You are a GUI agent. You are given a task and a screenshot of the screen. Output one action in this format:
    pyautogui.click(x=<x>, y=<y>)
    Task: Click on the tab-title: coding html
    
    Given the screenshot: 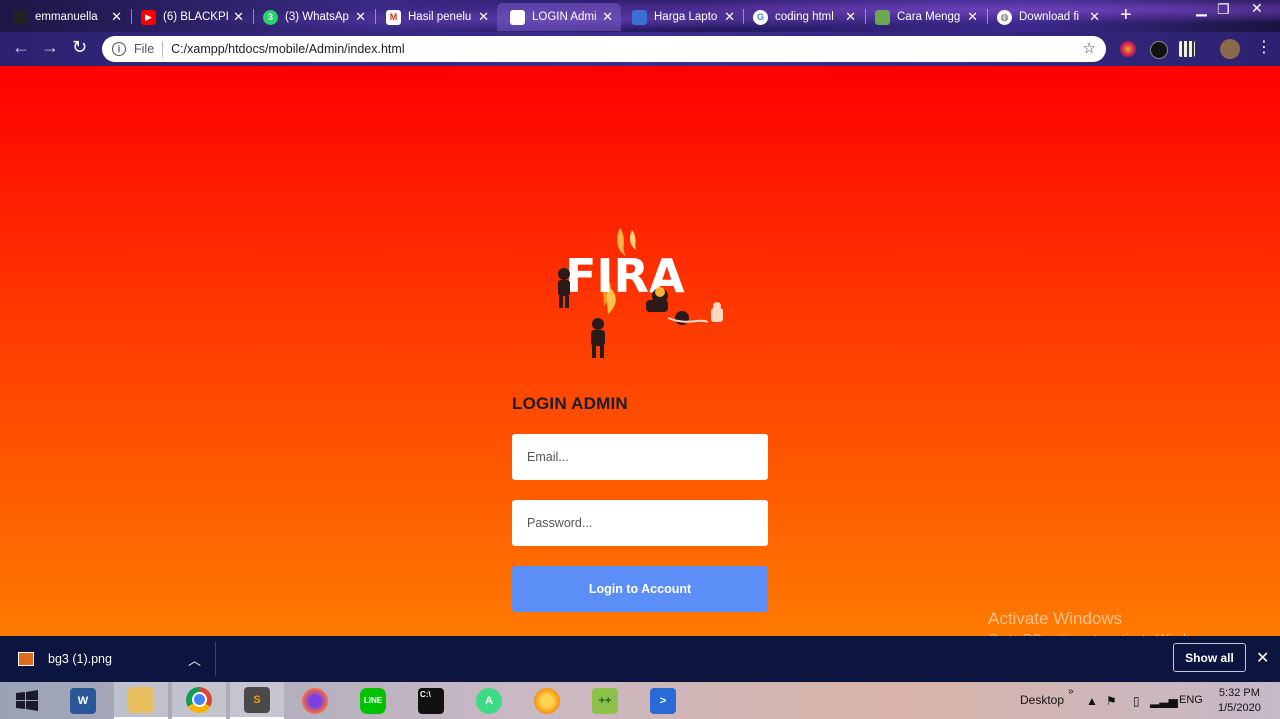 What is the action you would take?
    pyautogui.click(x=804, y=17)
    